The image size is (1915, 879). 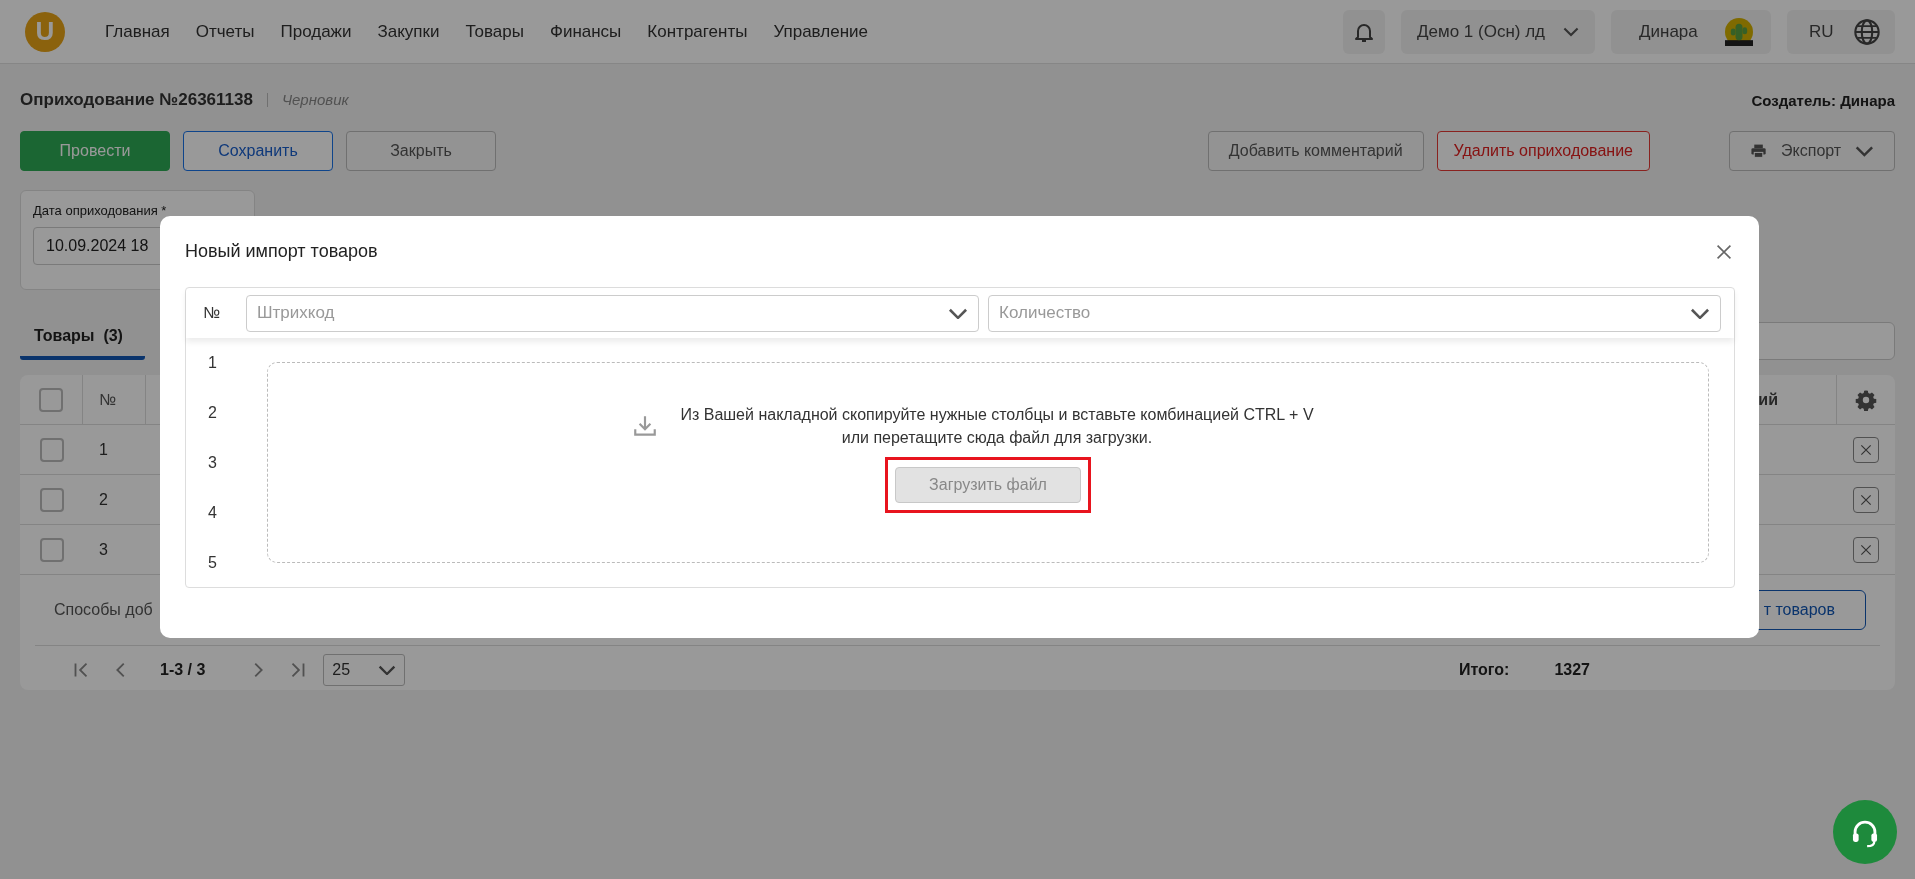 I want to click on company-name: Демо 1 (Осн) лд, so click(x=1481, y=31).